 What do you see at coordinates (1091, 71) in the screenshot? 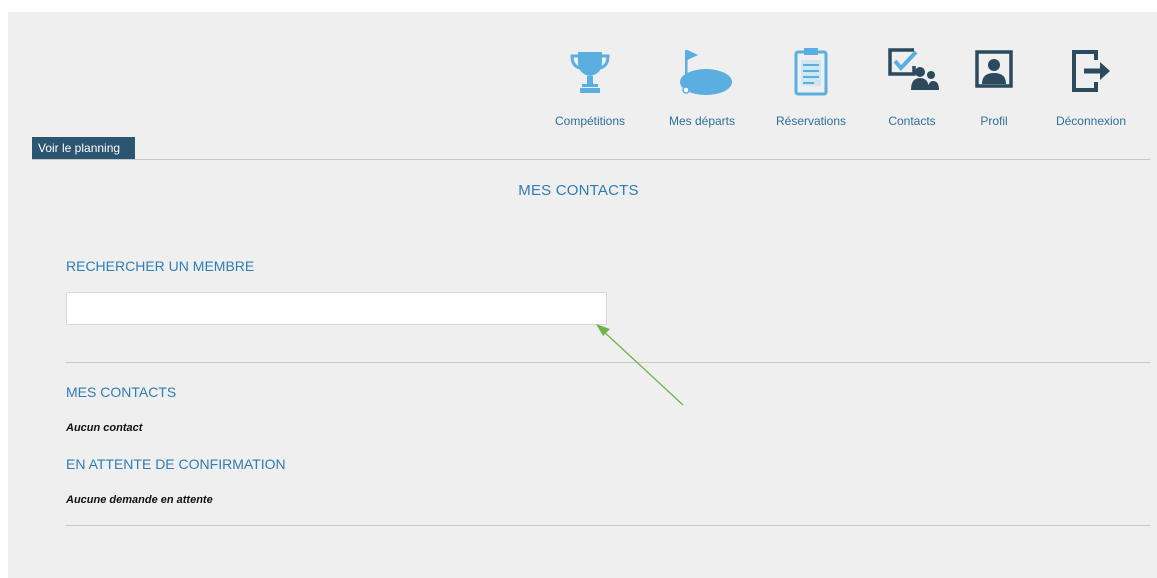
I see `logout-icon` at bounding box center [1091, 71].